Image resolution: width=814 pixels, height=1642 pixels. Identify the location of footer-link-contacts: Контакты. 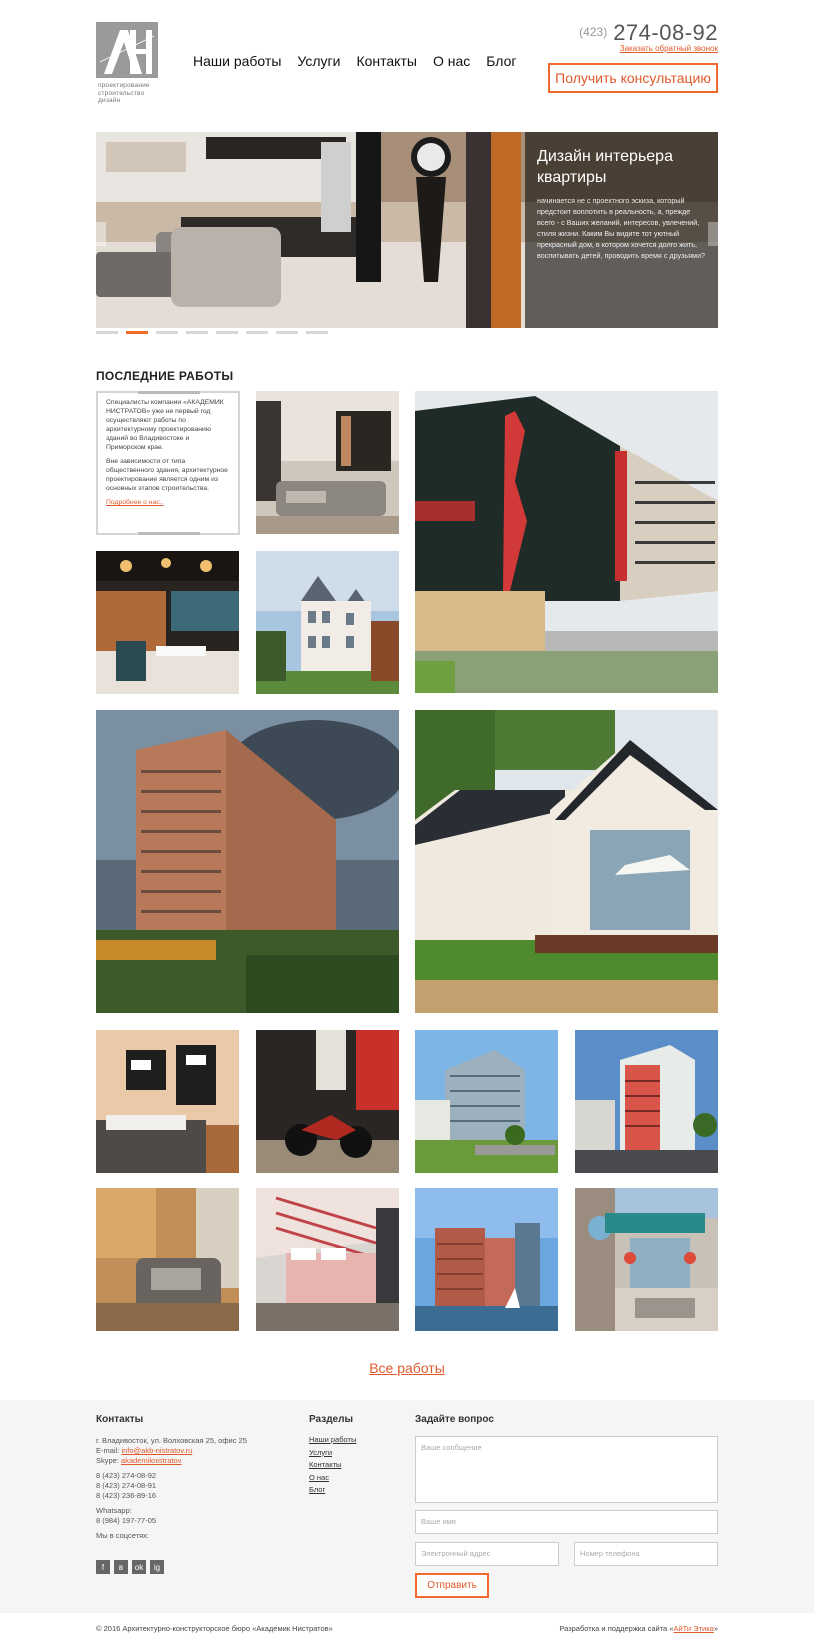
(332, 1465).